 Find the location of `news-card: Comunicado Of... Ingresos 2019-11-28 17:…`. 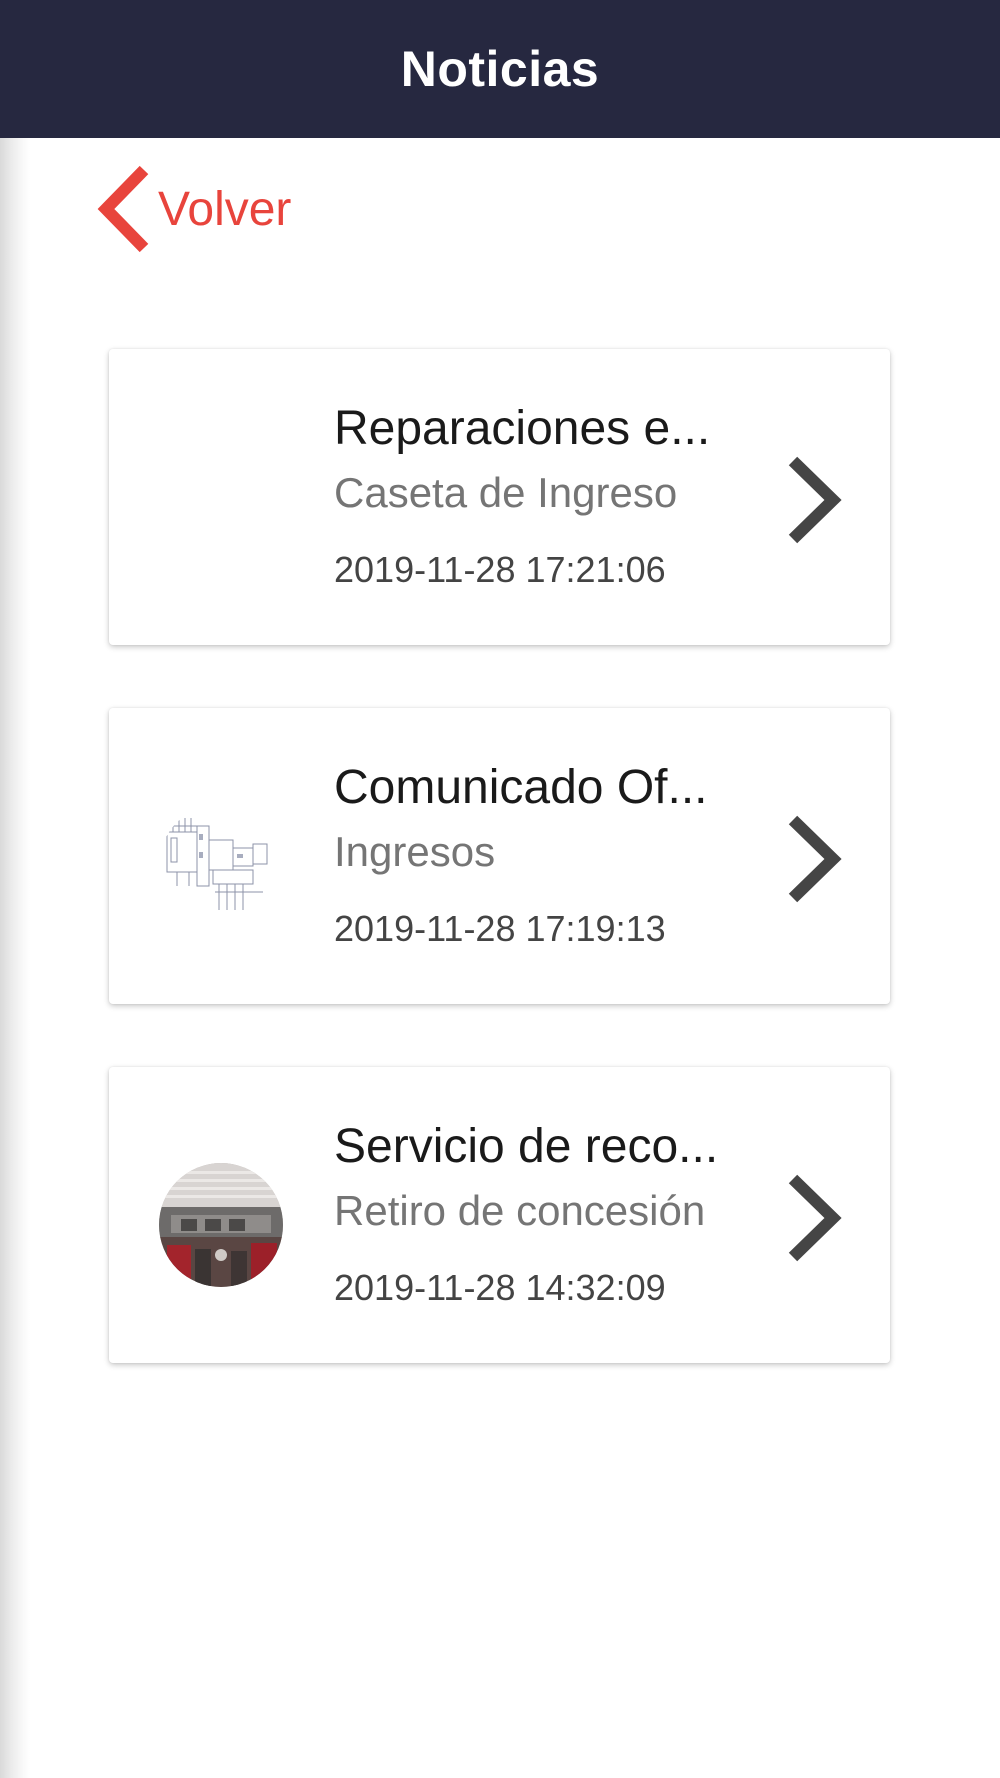

news-card: Comunicado Of... Ingresos 2019-11-28 17:… is located at coordinates (499, 856).